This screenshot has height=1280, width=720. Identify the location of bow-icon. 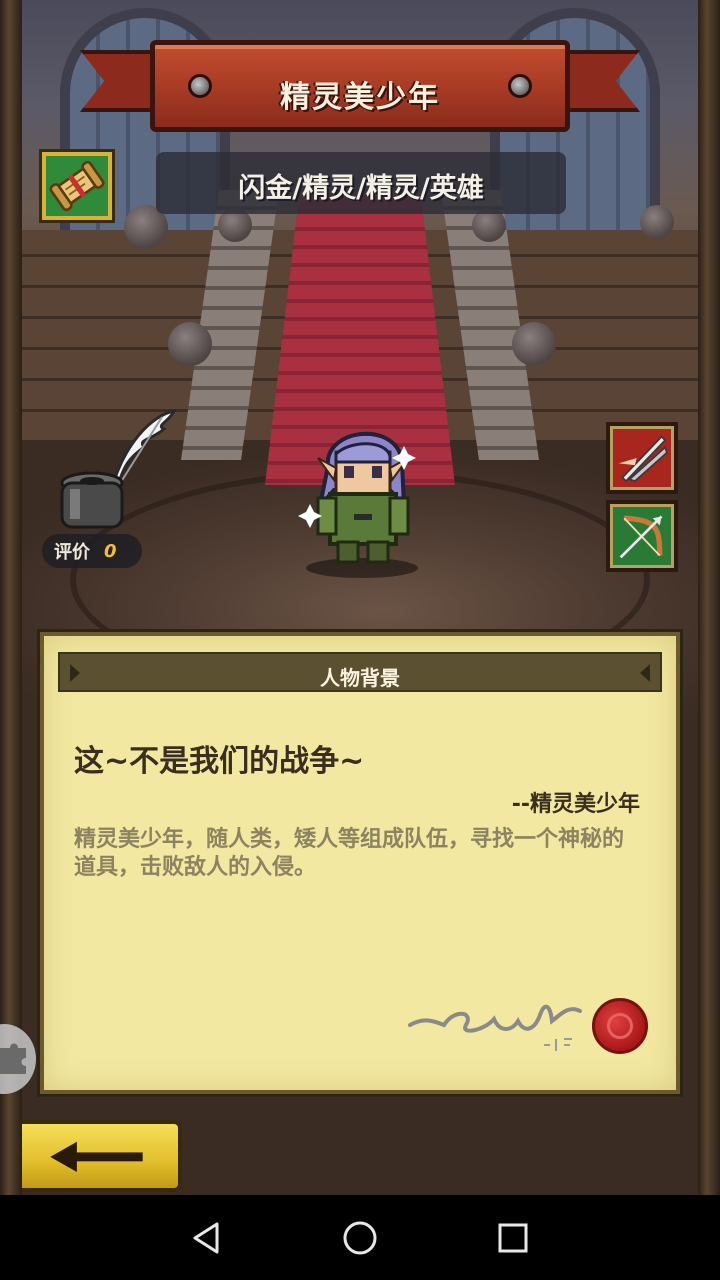
(641, 537).